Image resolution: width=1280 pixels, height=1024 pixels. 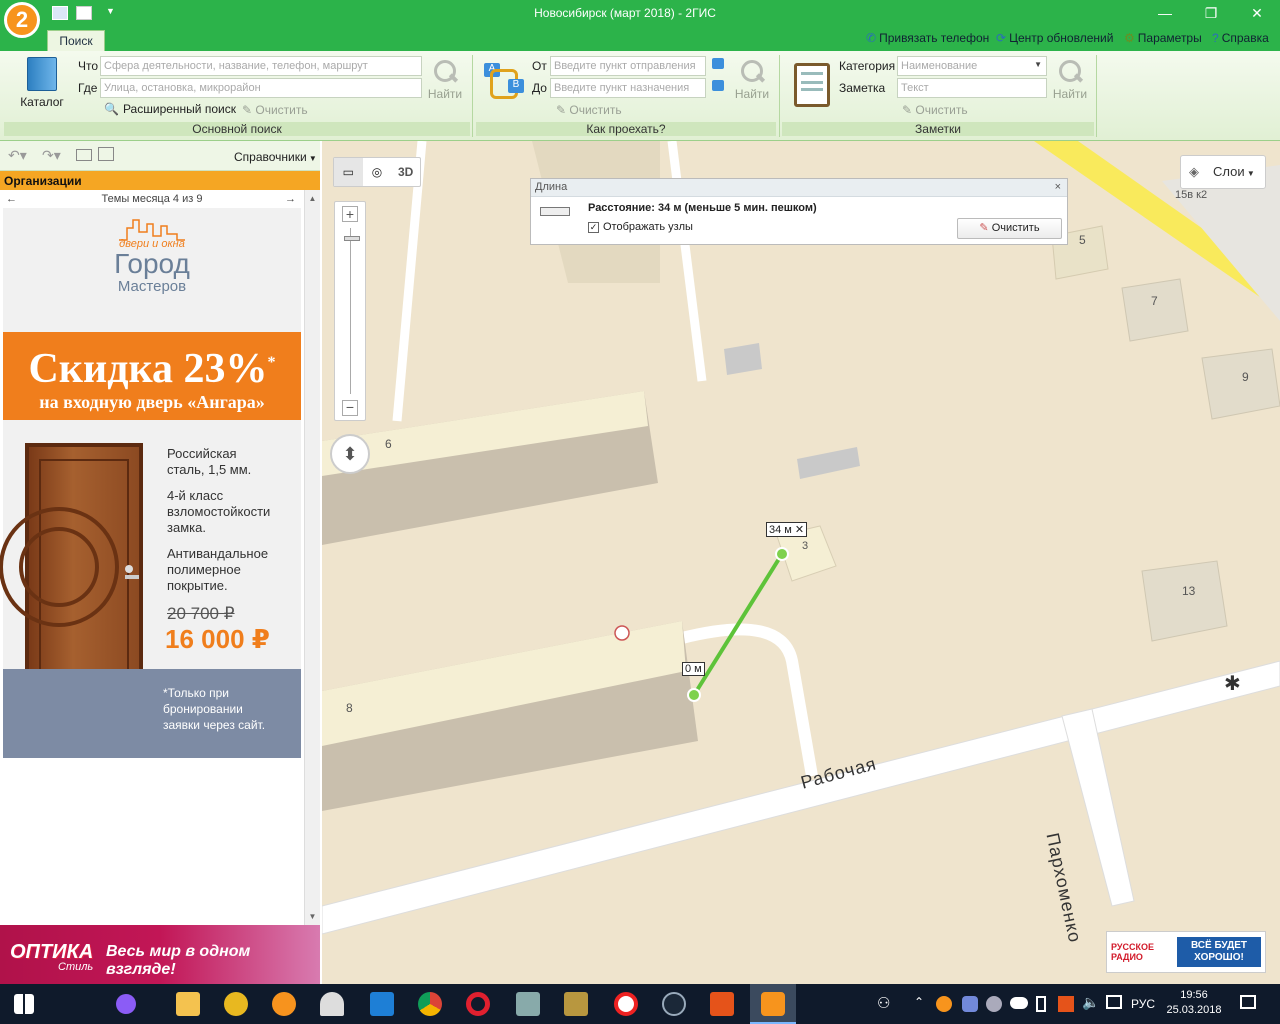 What do you see at coordinates (24, 1004) in the screenshot?
I see `windows-start-icon` at bounding box center [24, 1004].